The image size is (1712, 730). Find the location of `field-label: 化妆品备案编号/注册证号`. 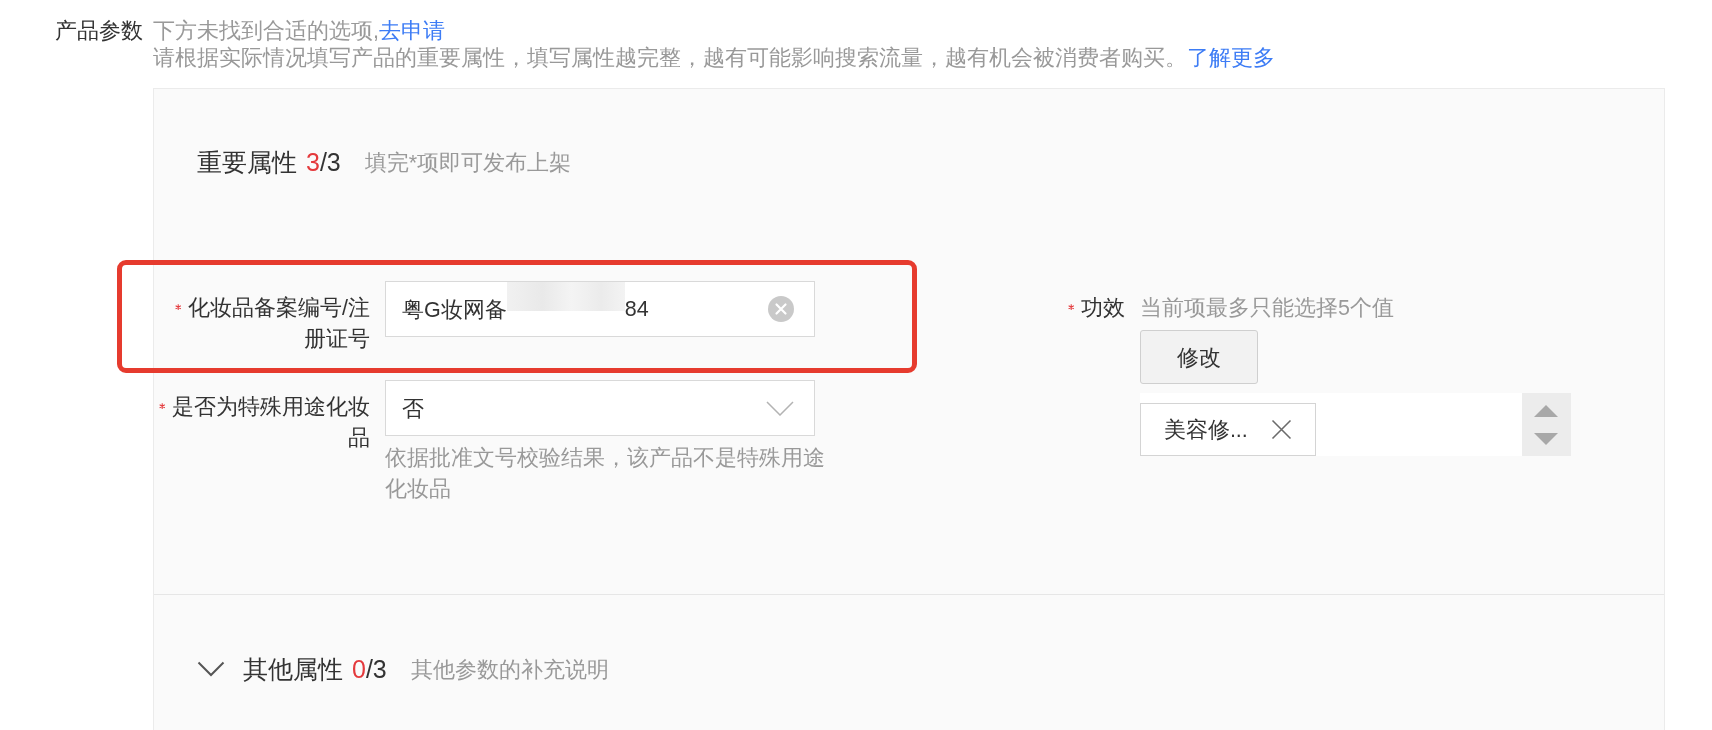

field-label: 化妆品备案编号/注册证号 is located at coordinates (279, 323).